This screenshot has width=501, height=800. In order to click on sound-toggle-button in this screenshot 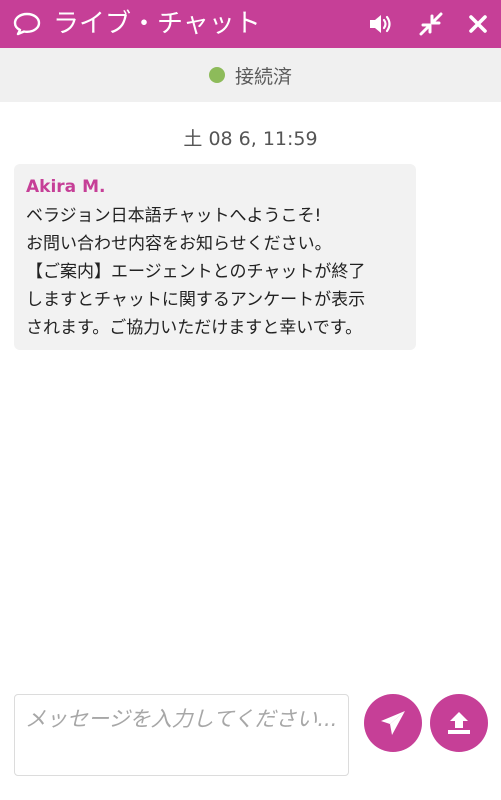, I will do `click(381, 24)`.